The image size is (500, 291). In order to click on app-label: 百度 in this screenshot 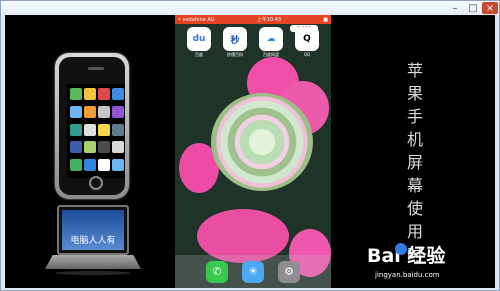, I will do `click(199, 54)`.